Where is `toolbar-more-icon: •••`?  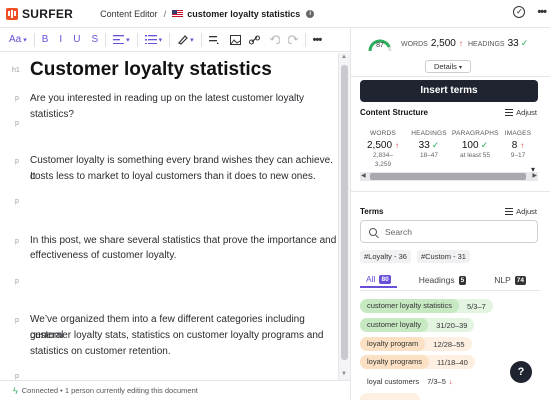 toolbar-more-icon: ••• is located at coordinates (318, 40).